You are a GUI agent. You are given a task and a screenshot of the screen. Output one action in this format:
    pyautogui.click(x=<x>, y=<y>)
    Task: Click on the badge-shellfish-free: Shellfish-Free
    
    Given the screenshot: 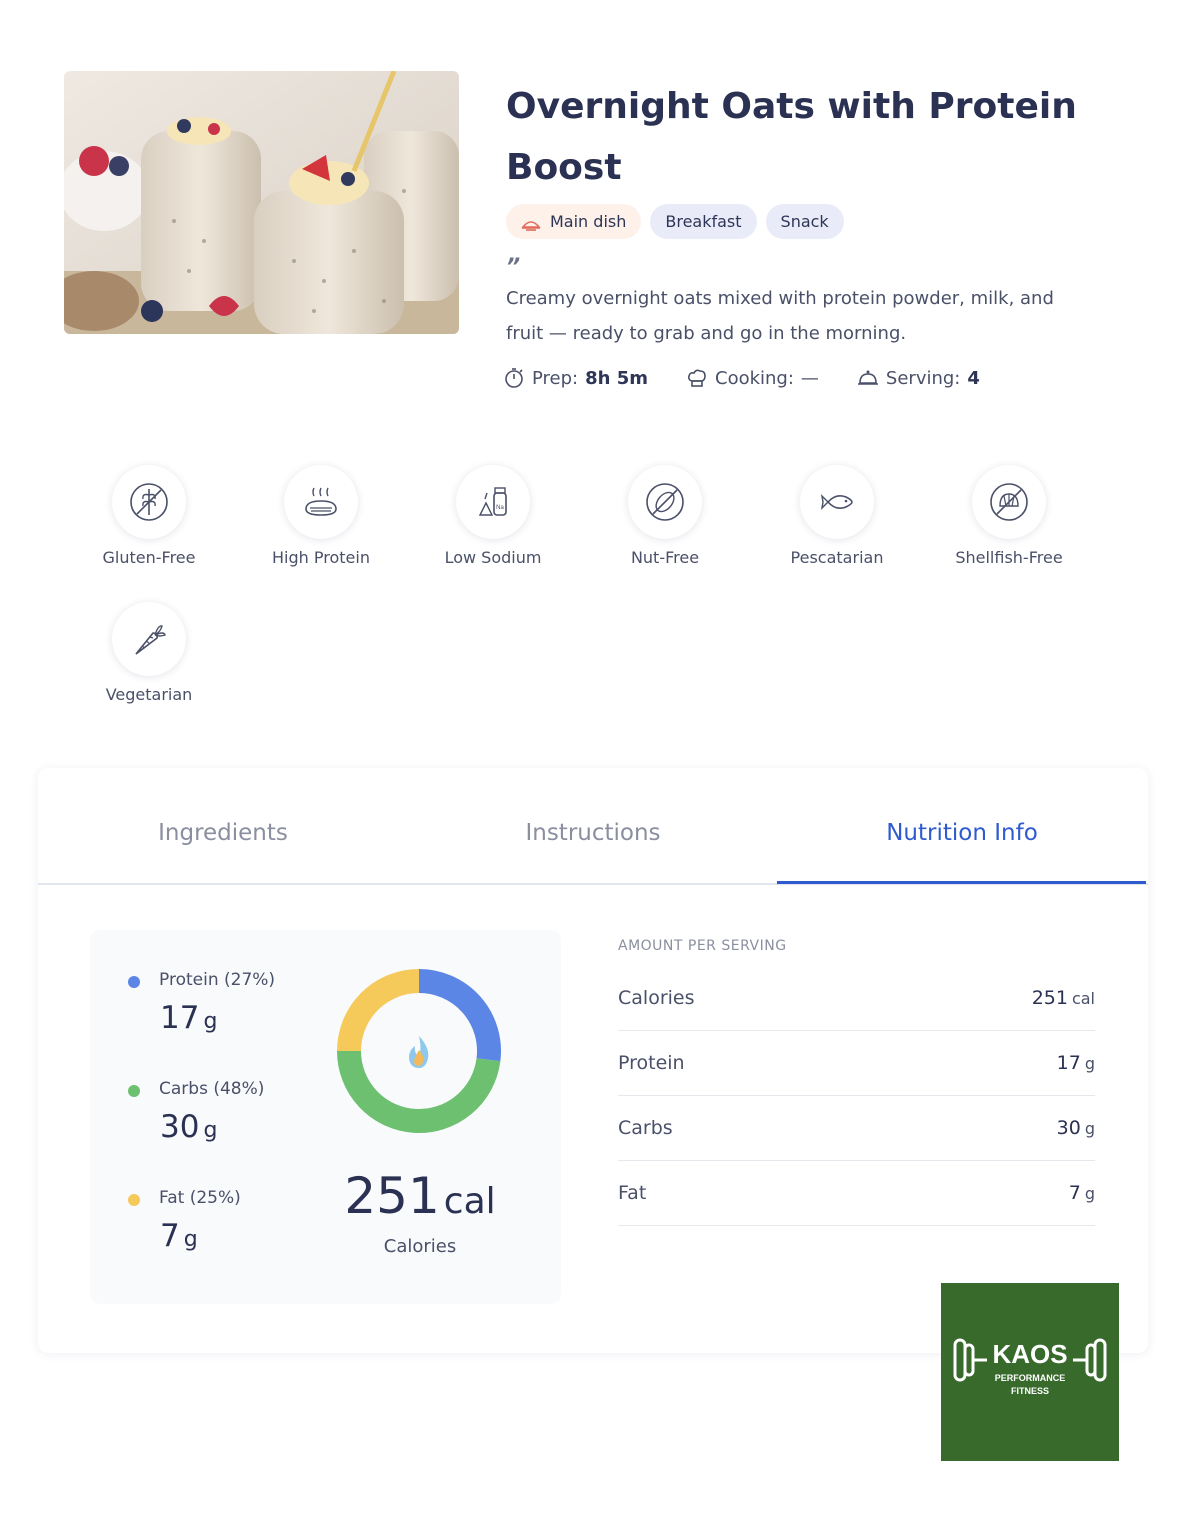 What is the action you would take?
    pyautogui.click(x=1009, y=516)
    